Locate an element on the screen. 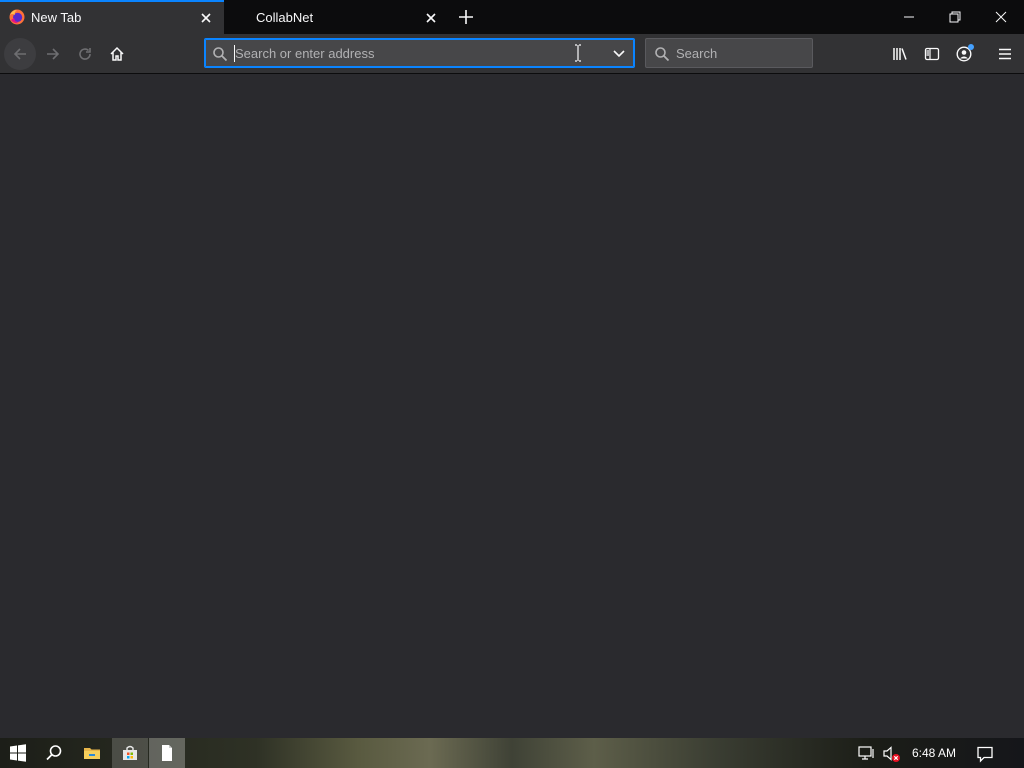 The width and height of the screenshot is (1024, 768). back-button is located at coordinates (20, 54).